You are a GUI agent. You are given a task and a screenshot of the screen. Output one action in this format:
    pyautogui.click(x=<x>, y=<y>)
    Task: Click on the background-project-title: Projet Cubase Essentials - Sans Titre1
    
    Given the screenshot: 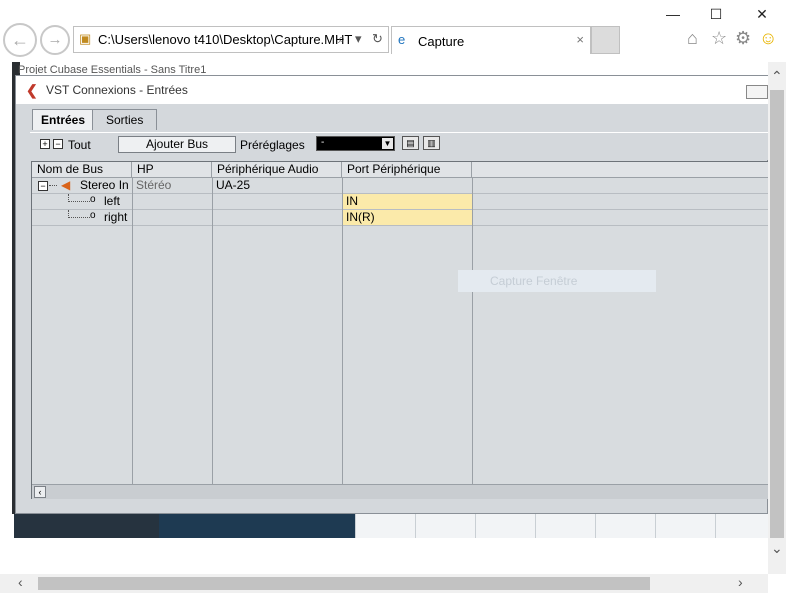 What is the action you would take?
    pyautogui.click(x=112, y=69)
    